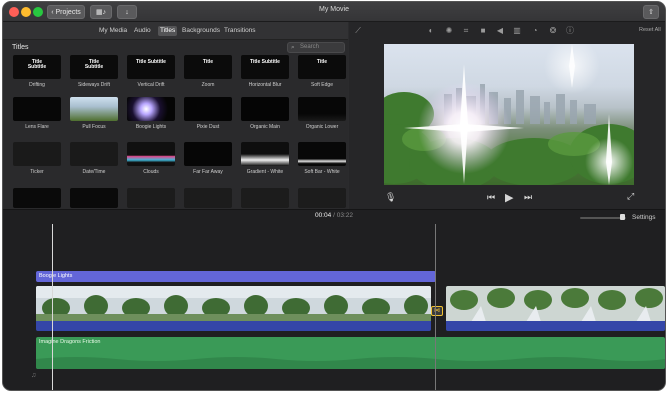 The image size is (668, 393). Describe the element at coordinates (233, 304) in the screenshot. I see `clip-thumbnails` at that location.